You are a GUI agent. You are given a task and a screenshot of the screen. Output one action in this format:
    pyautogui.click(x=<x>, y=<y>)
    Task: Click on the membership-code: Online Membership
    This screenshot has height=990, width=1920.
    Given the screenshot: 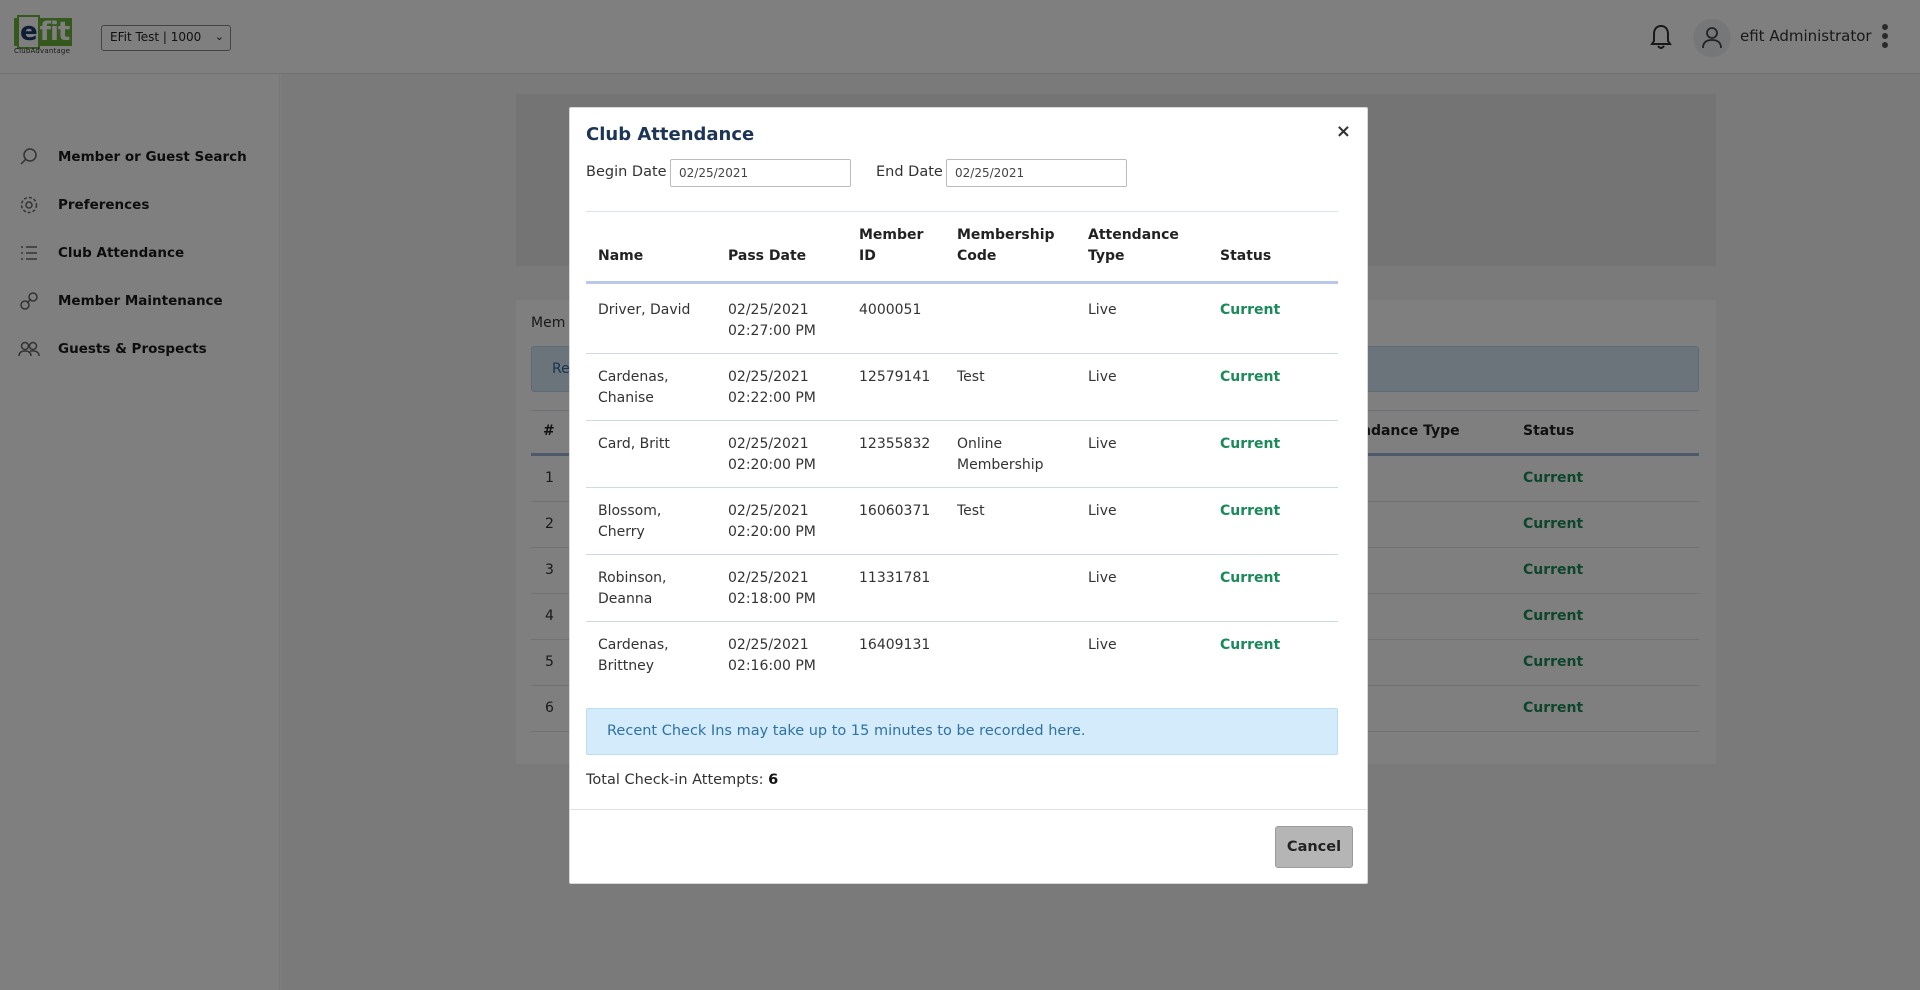 What is the action you would take?
    pyautogui.click(x=1000, y=455)
    